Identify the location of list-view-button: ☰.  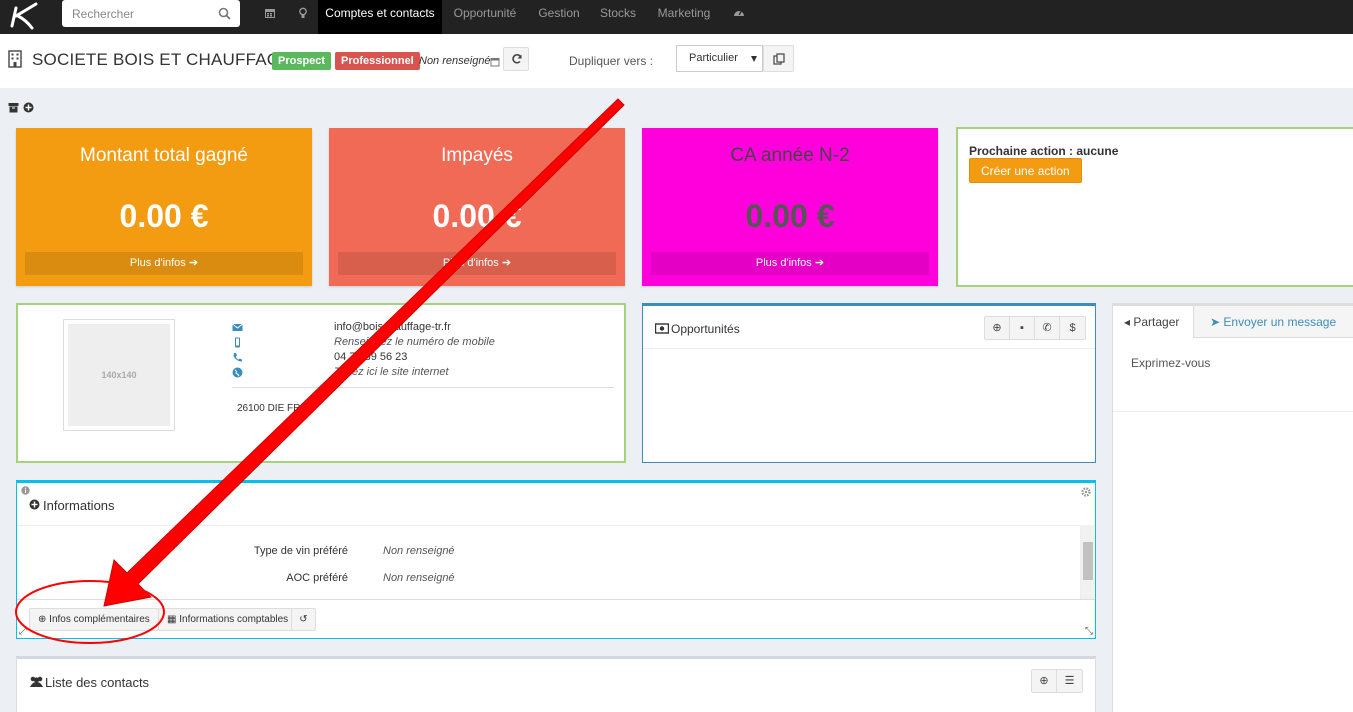
(1069, 681).